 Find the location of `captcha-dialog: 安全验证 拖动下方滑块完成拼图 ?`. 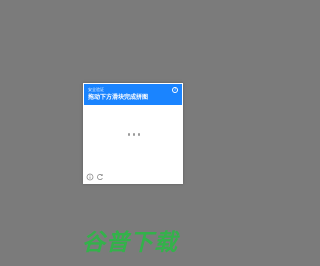

captcha-dialog: 安全验证 拖动下方滑块完成拼图 ? is located at coordinates (133, 133).